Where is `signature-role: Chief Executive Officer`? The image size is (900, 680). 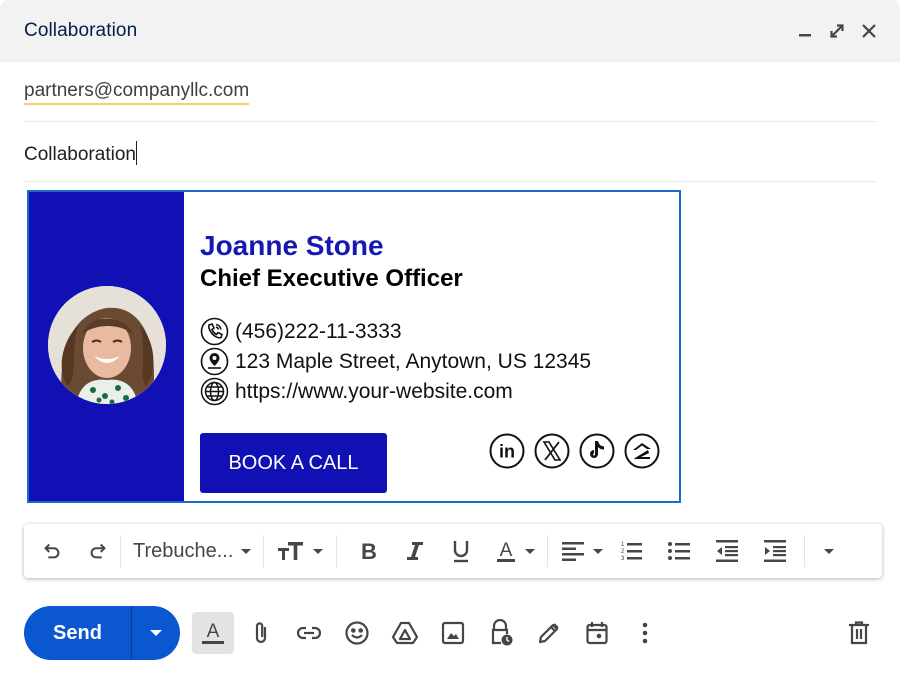 signature-role: Chief Executive Officer is located at coordinates (331, 278).